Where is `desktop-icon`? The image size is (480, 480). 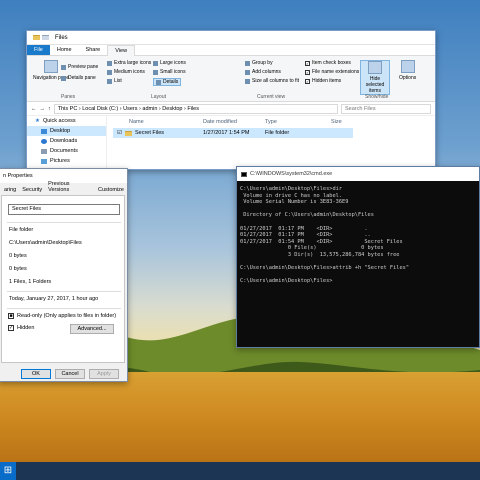 desktop-icon is located at coordinates (44, 131).